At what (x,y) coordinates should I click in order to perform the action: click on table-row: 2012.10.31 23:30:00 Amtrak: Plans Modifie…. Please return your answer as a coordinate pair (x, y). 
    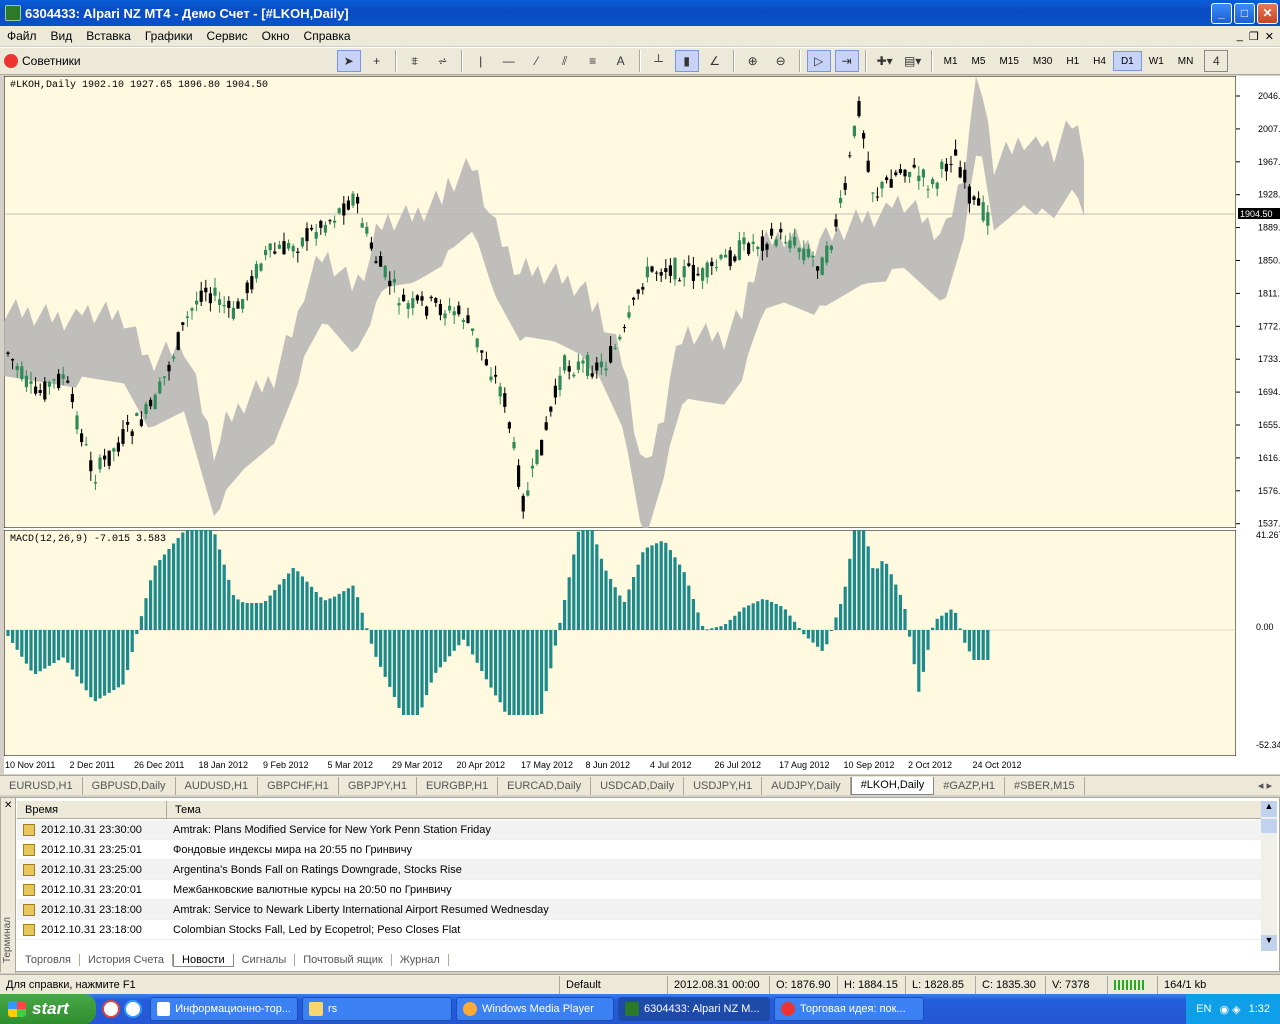
    Looking at the image, I should click on (639, 830).